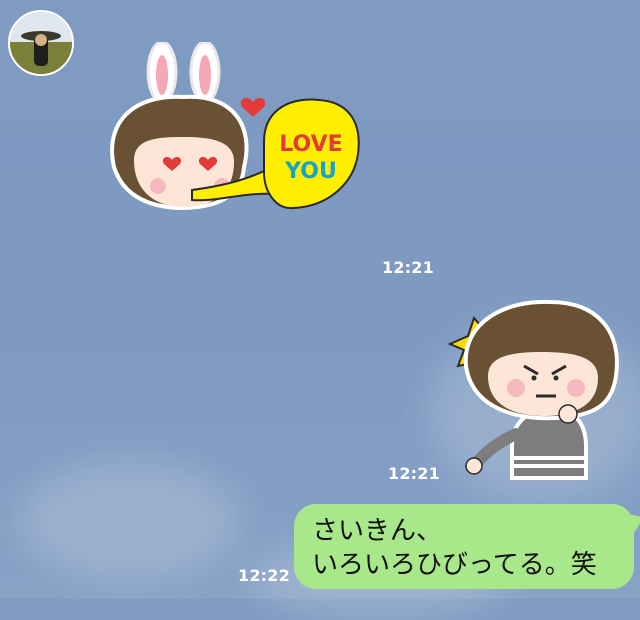  Describe the element at coordinates (454, 565) in the screenshot. I see `message-line-2: いろいろひびってる。笑` at that location.